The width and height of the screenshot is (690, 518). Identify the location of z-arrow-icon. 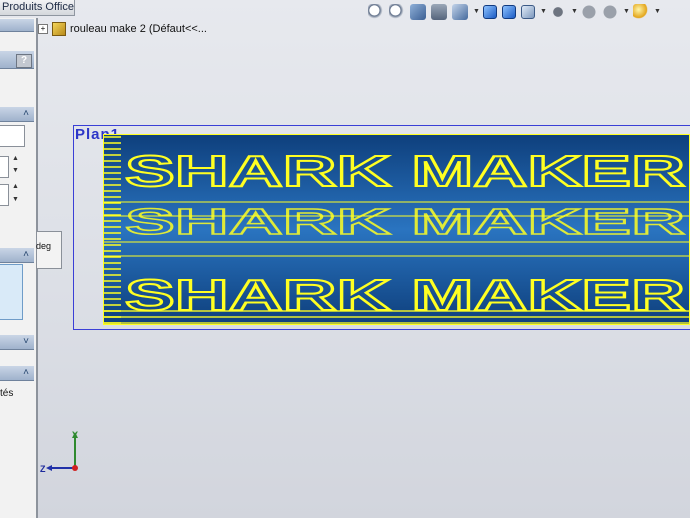
(49, 468).